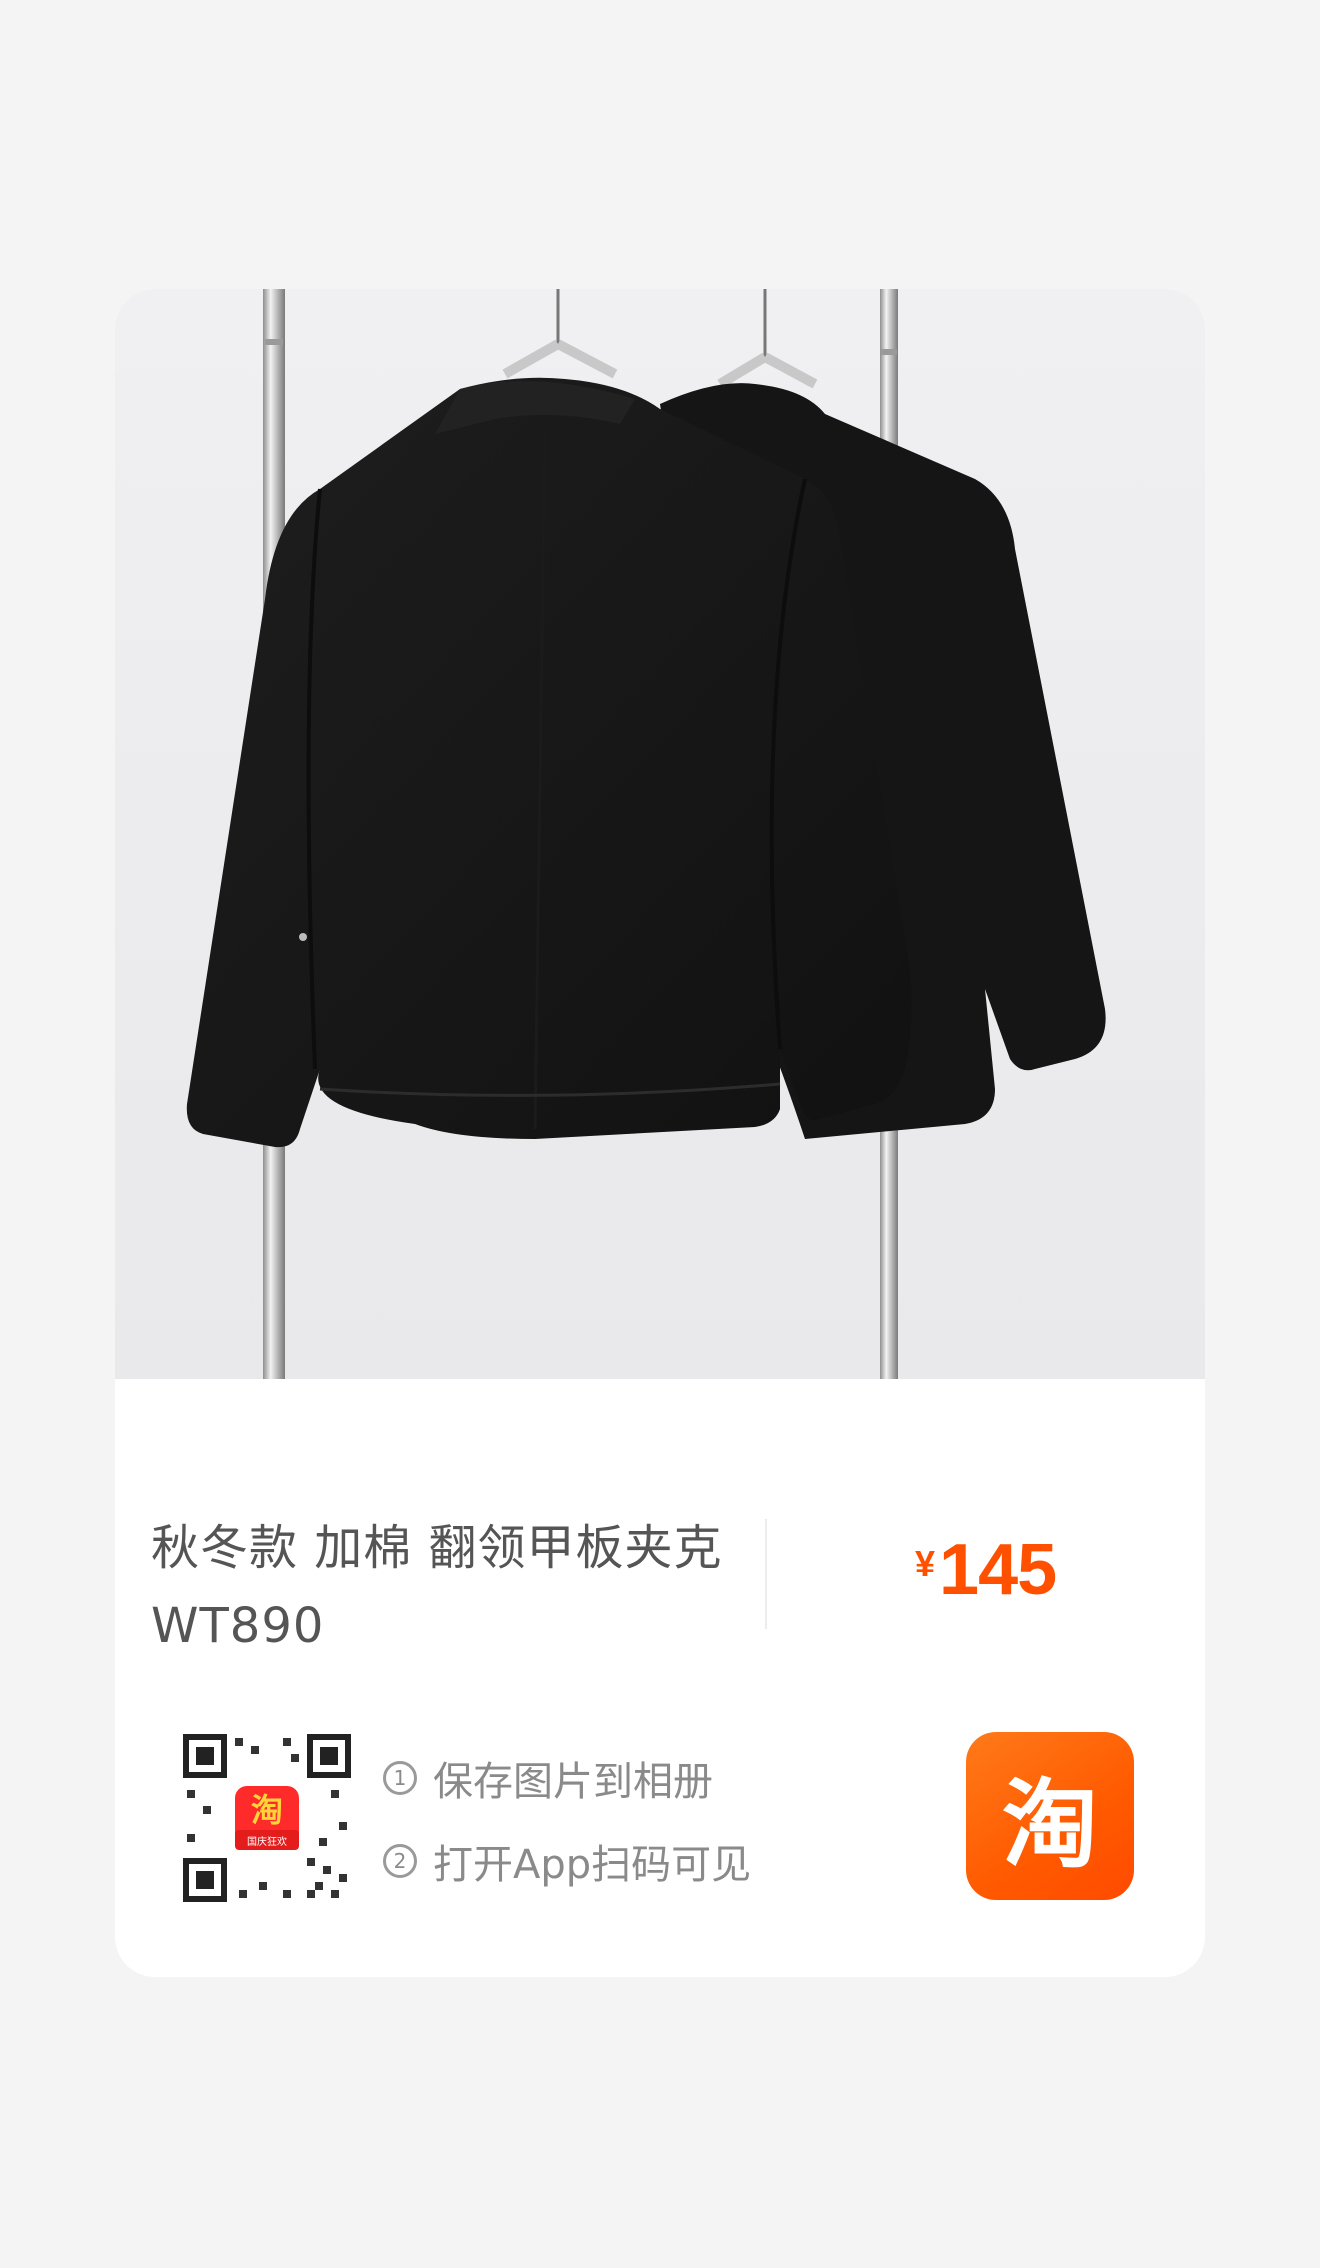  I want to click on qr-badge-char: 淘, so click(266, 1810).